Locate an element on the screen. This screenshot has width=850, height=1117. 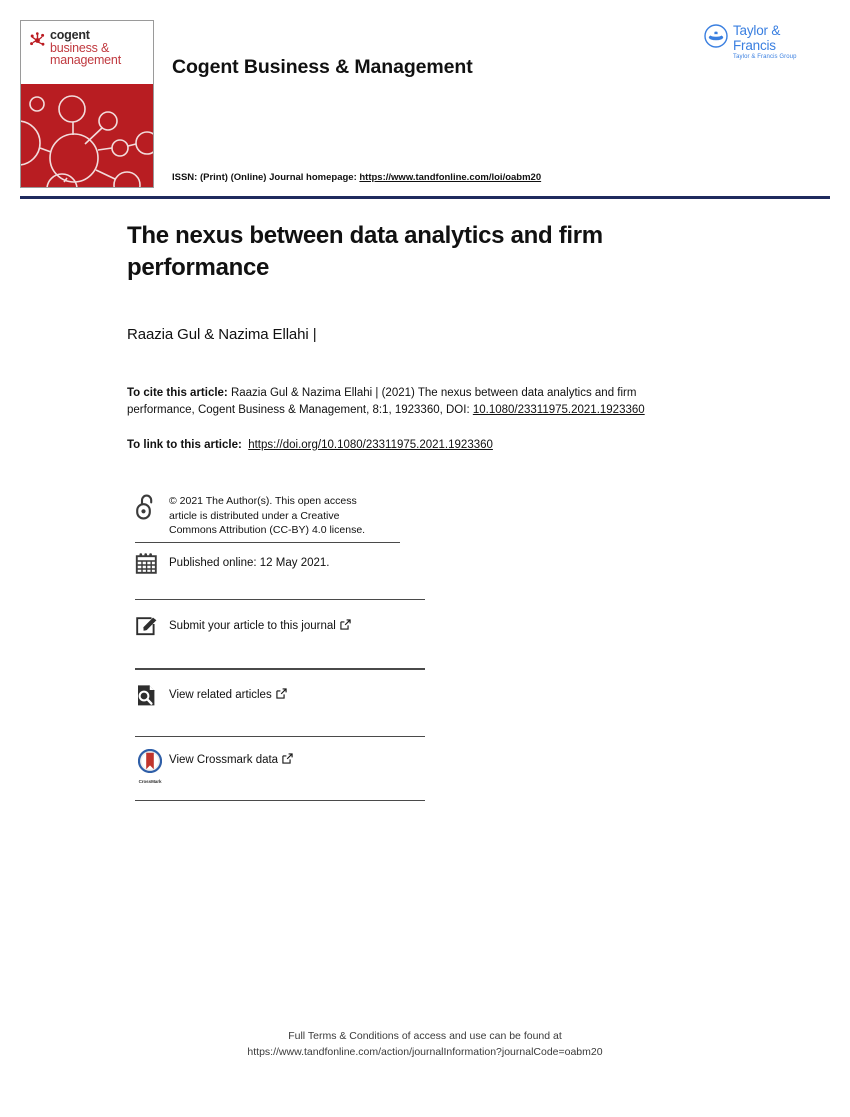
taylor-francis-logo: Taylor & Francis Taylor & Francis Group is located at coordinates (763, 41).